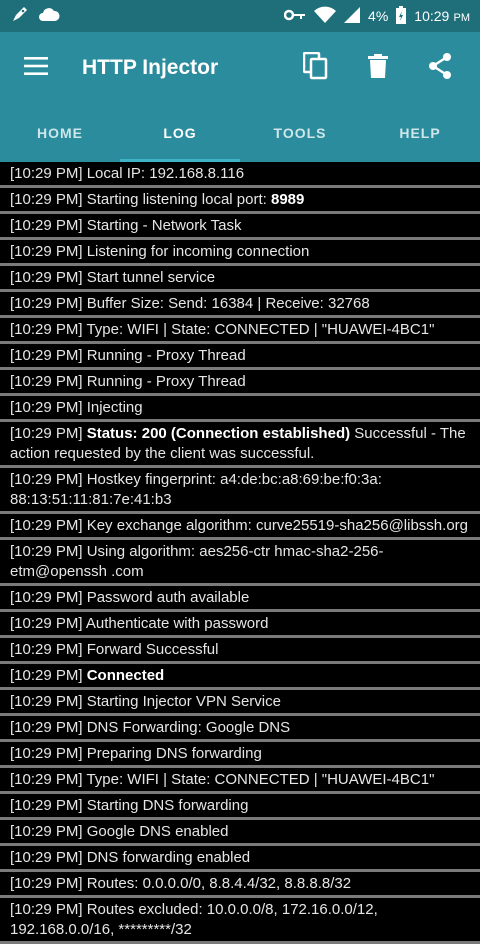 Image resolution: width=480 pixels, height=944 pixels. What do you see at coordinates (175, 623) in the screenshot?
I see `log-text: Authenticate with password` at bounding box center [175, 623].